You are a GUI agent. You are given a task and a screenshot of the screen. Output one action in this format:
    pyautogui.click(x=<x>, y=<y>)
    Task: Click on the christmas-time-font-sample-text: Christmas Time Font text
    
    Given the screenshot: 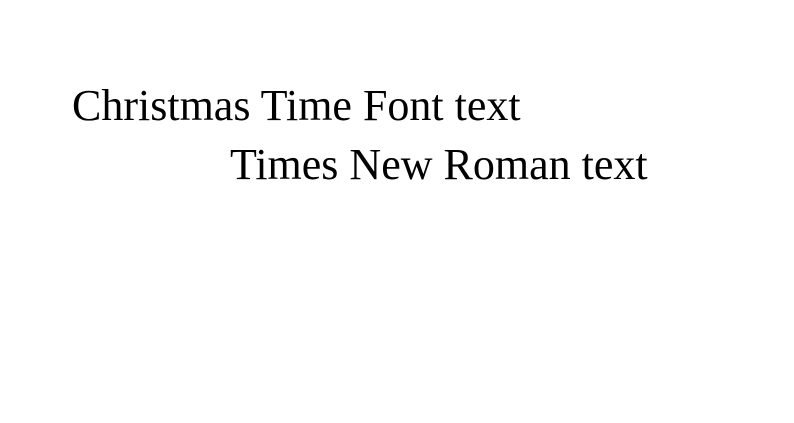 What is the action you would take?
    pyautogui.click(x=296, y=105)
    